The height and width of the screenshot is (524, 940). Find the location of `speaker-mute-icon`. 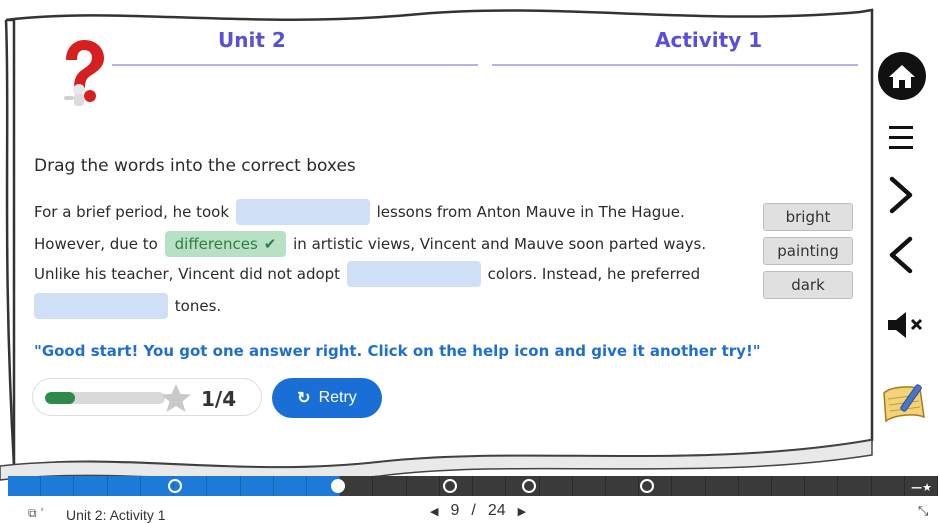

speaker-mute-icon is located at coordinates (906, 325).